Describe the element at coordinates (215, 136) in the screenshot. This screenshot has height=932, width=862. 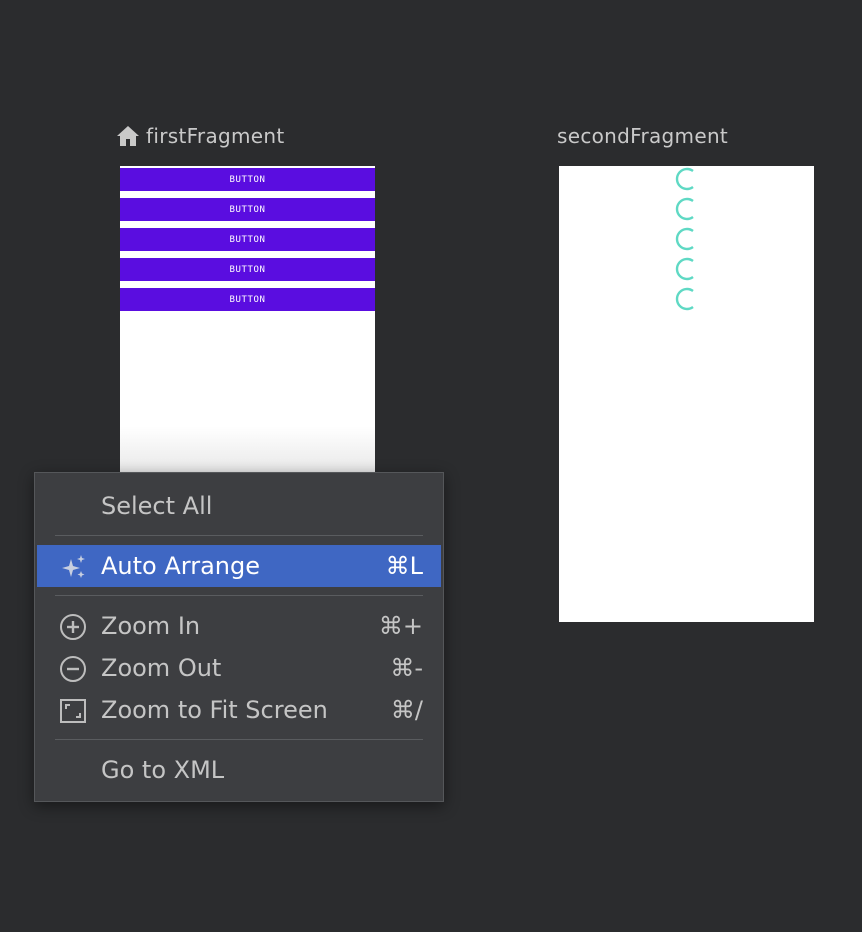
I see `first-fragment-title: firstFragment` at that location.